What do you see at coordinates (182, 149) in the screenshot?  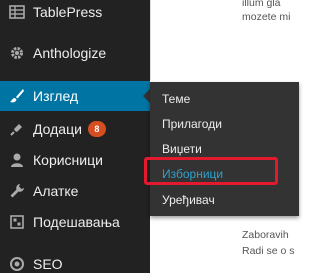 I see `submenu-item-widgets: Виџети` at bounding box center [182, 149].